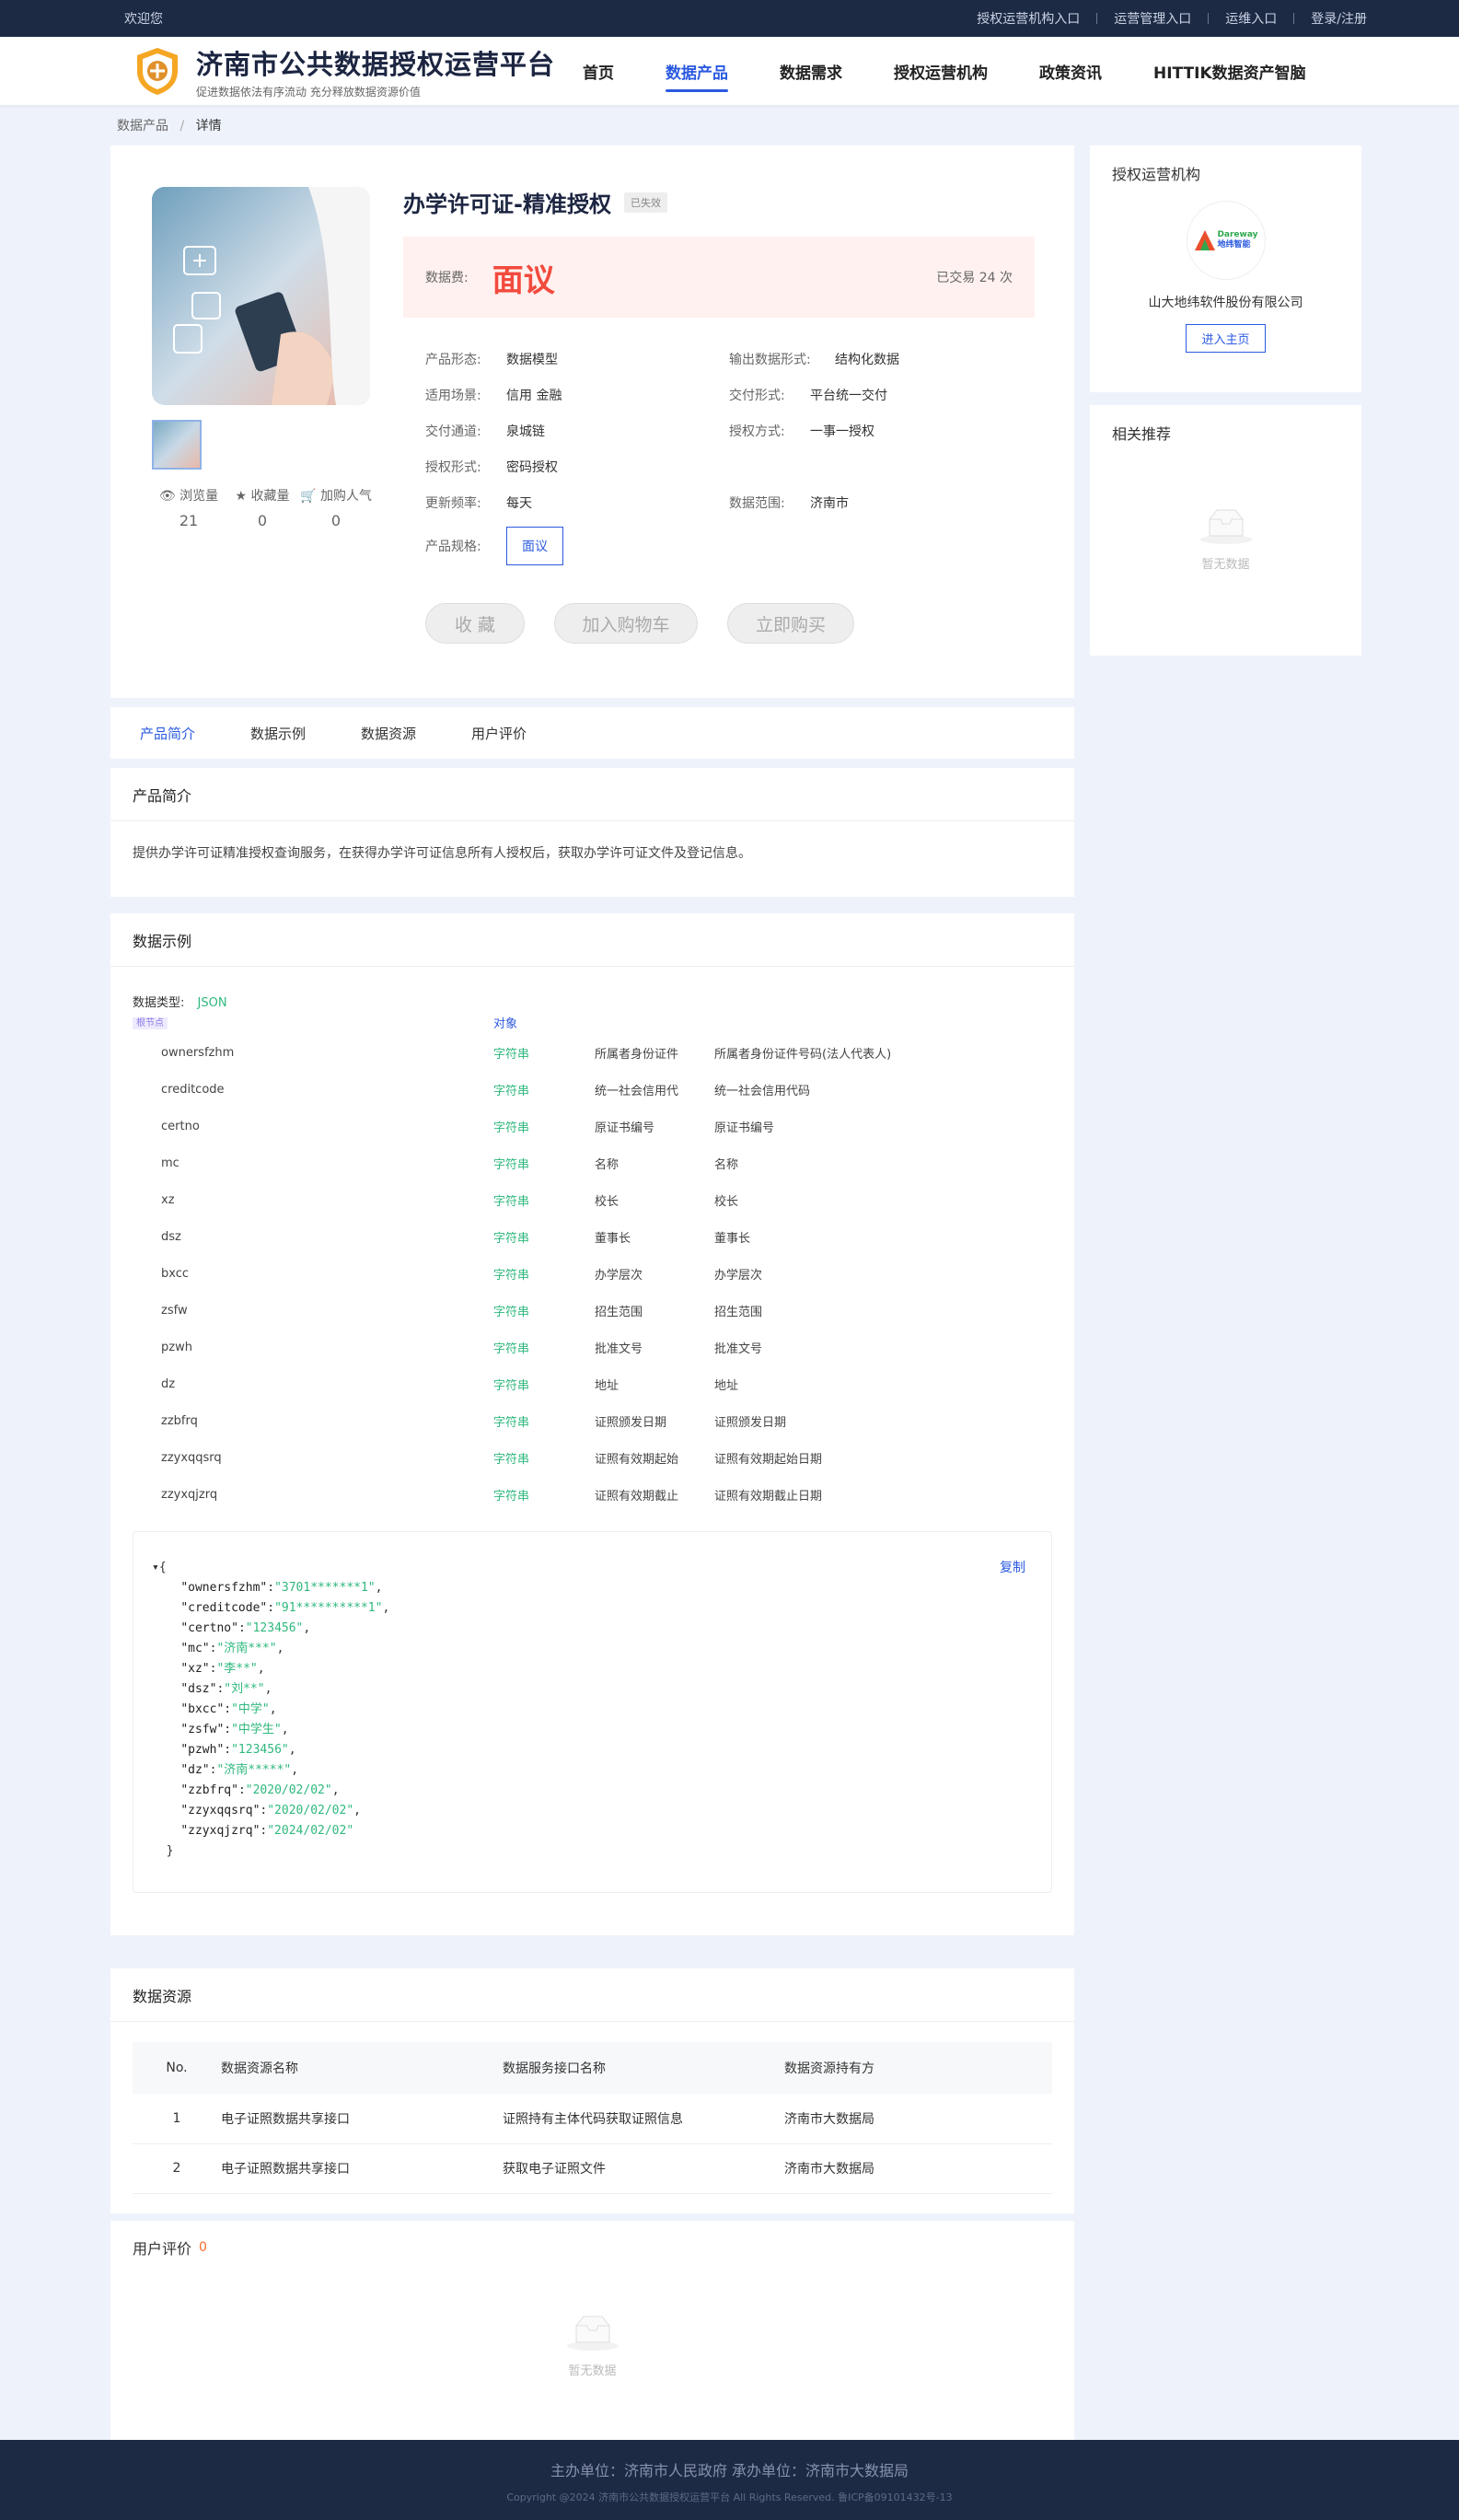 The image size is (1459, 2520). What do you see at coordinates (592, 1052) in the screenshot?
I see `field-row: ownersfzhm 字符串 所属者身份证件 所属者身份证件号码(法人代表人)` at bounding box center [592, 1052].